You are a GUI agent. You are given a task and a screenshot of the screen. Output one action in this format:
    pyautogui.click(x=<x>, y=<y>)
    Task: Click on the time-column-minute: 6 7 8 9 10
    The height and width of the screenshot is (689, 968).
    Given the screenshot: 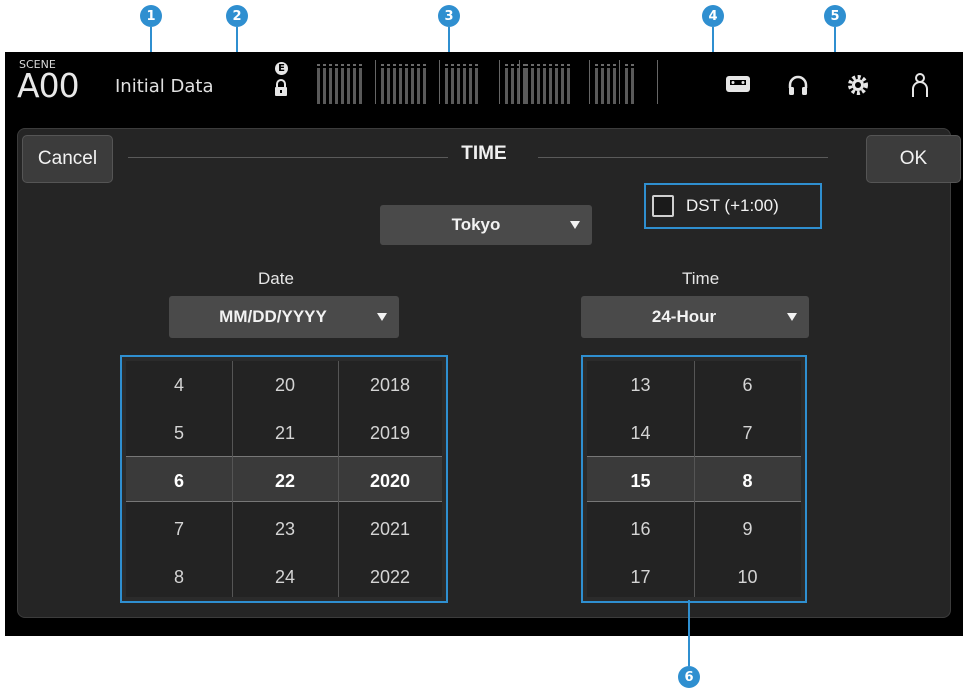 What is the action you would take?
    pyautogui.click(x=747, y=479)
    